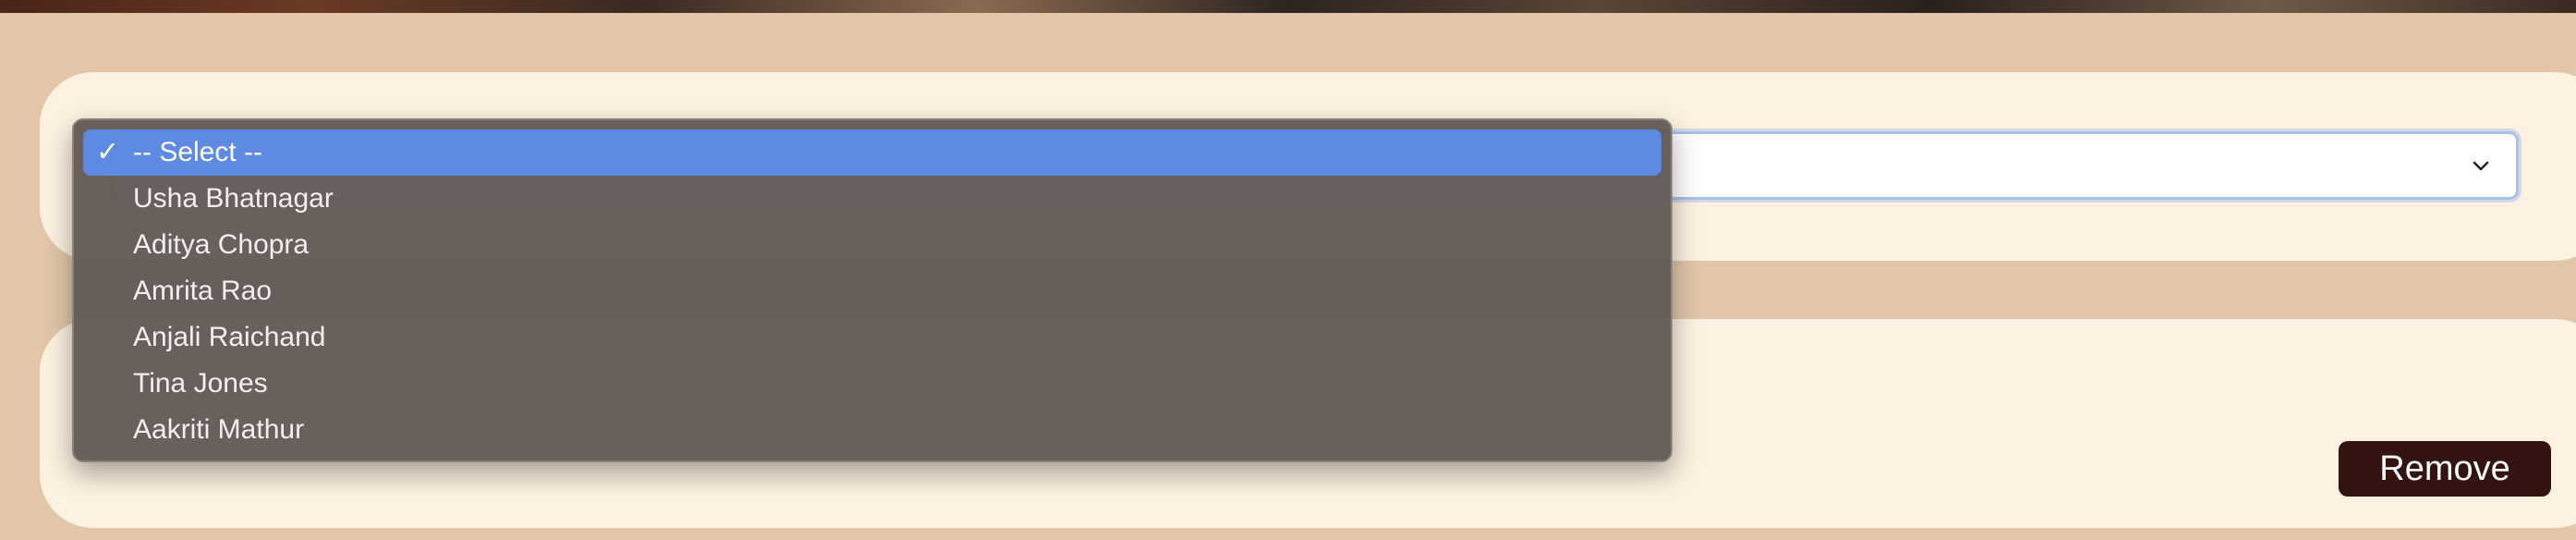  I want to click on select-option: Tina Jones, so click(872, 384).